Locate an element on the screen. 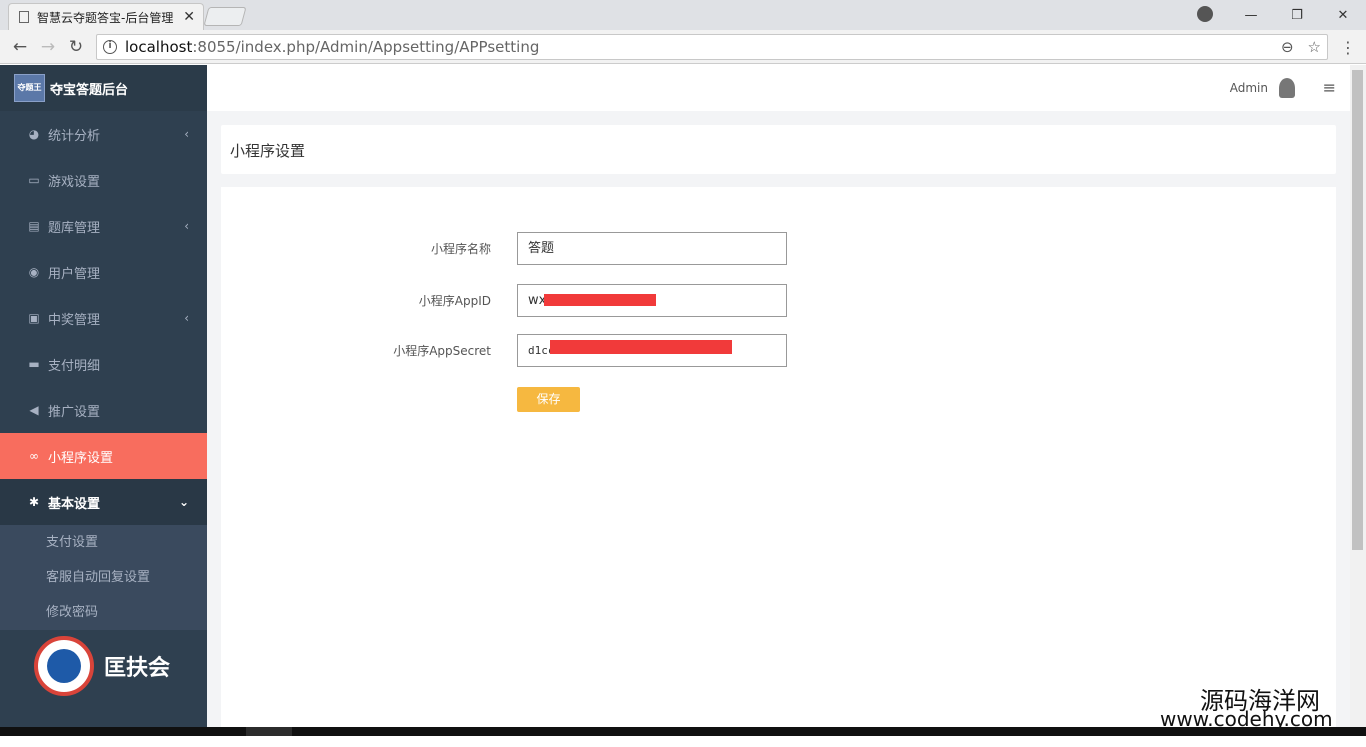 This screenshot has width=1366, height=747. sidebar-item-label: 基本设置 is located at coordinates (74, 504).